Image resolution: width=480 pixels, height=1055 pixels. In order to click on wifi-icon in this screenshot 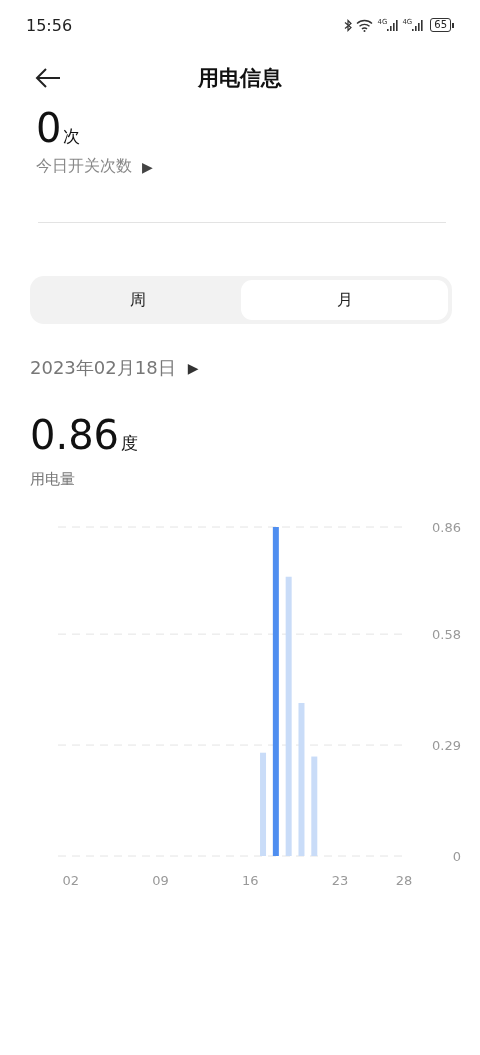, I will do `click(365, 25)`.